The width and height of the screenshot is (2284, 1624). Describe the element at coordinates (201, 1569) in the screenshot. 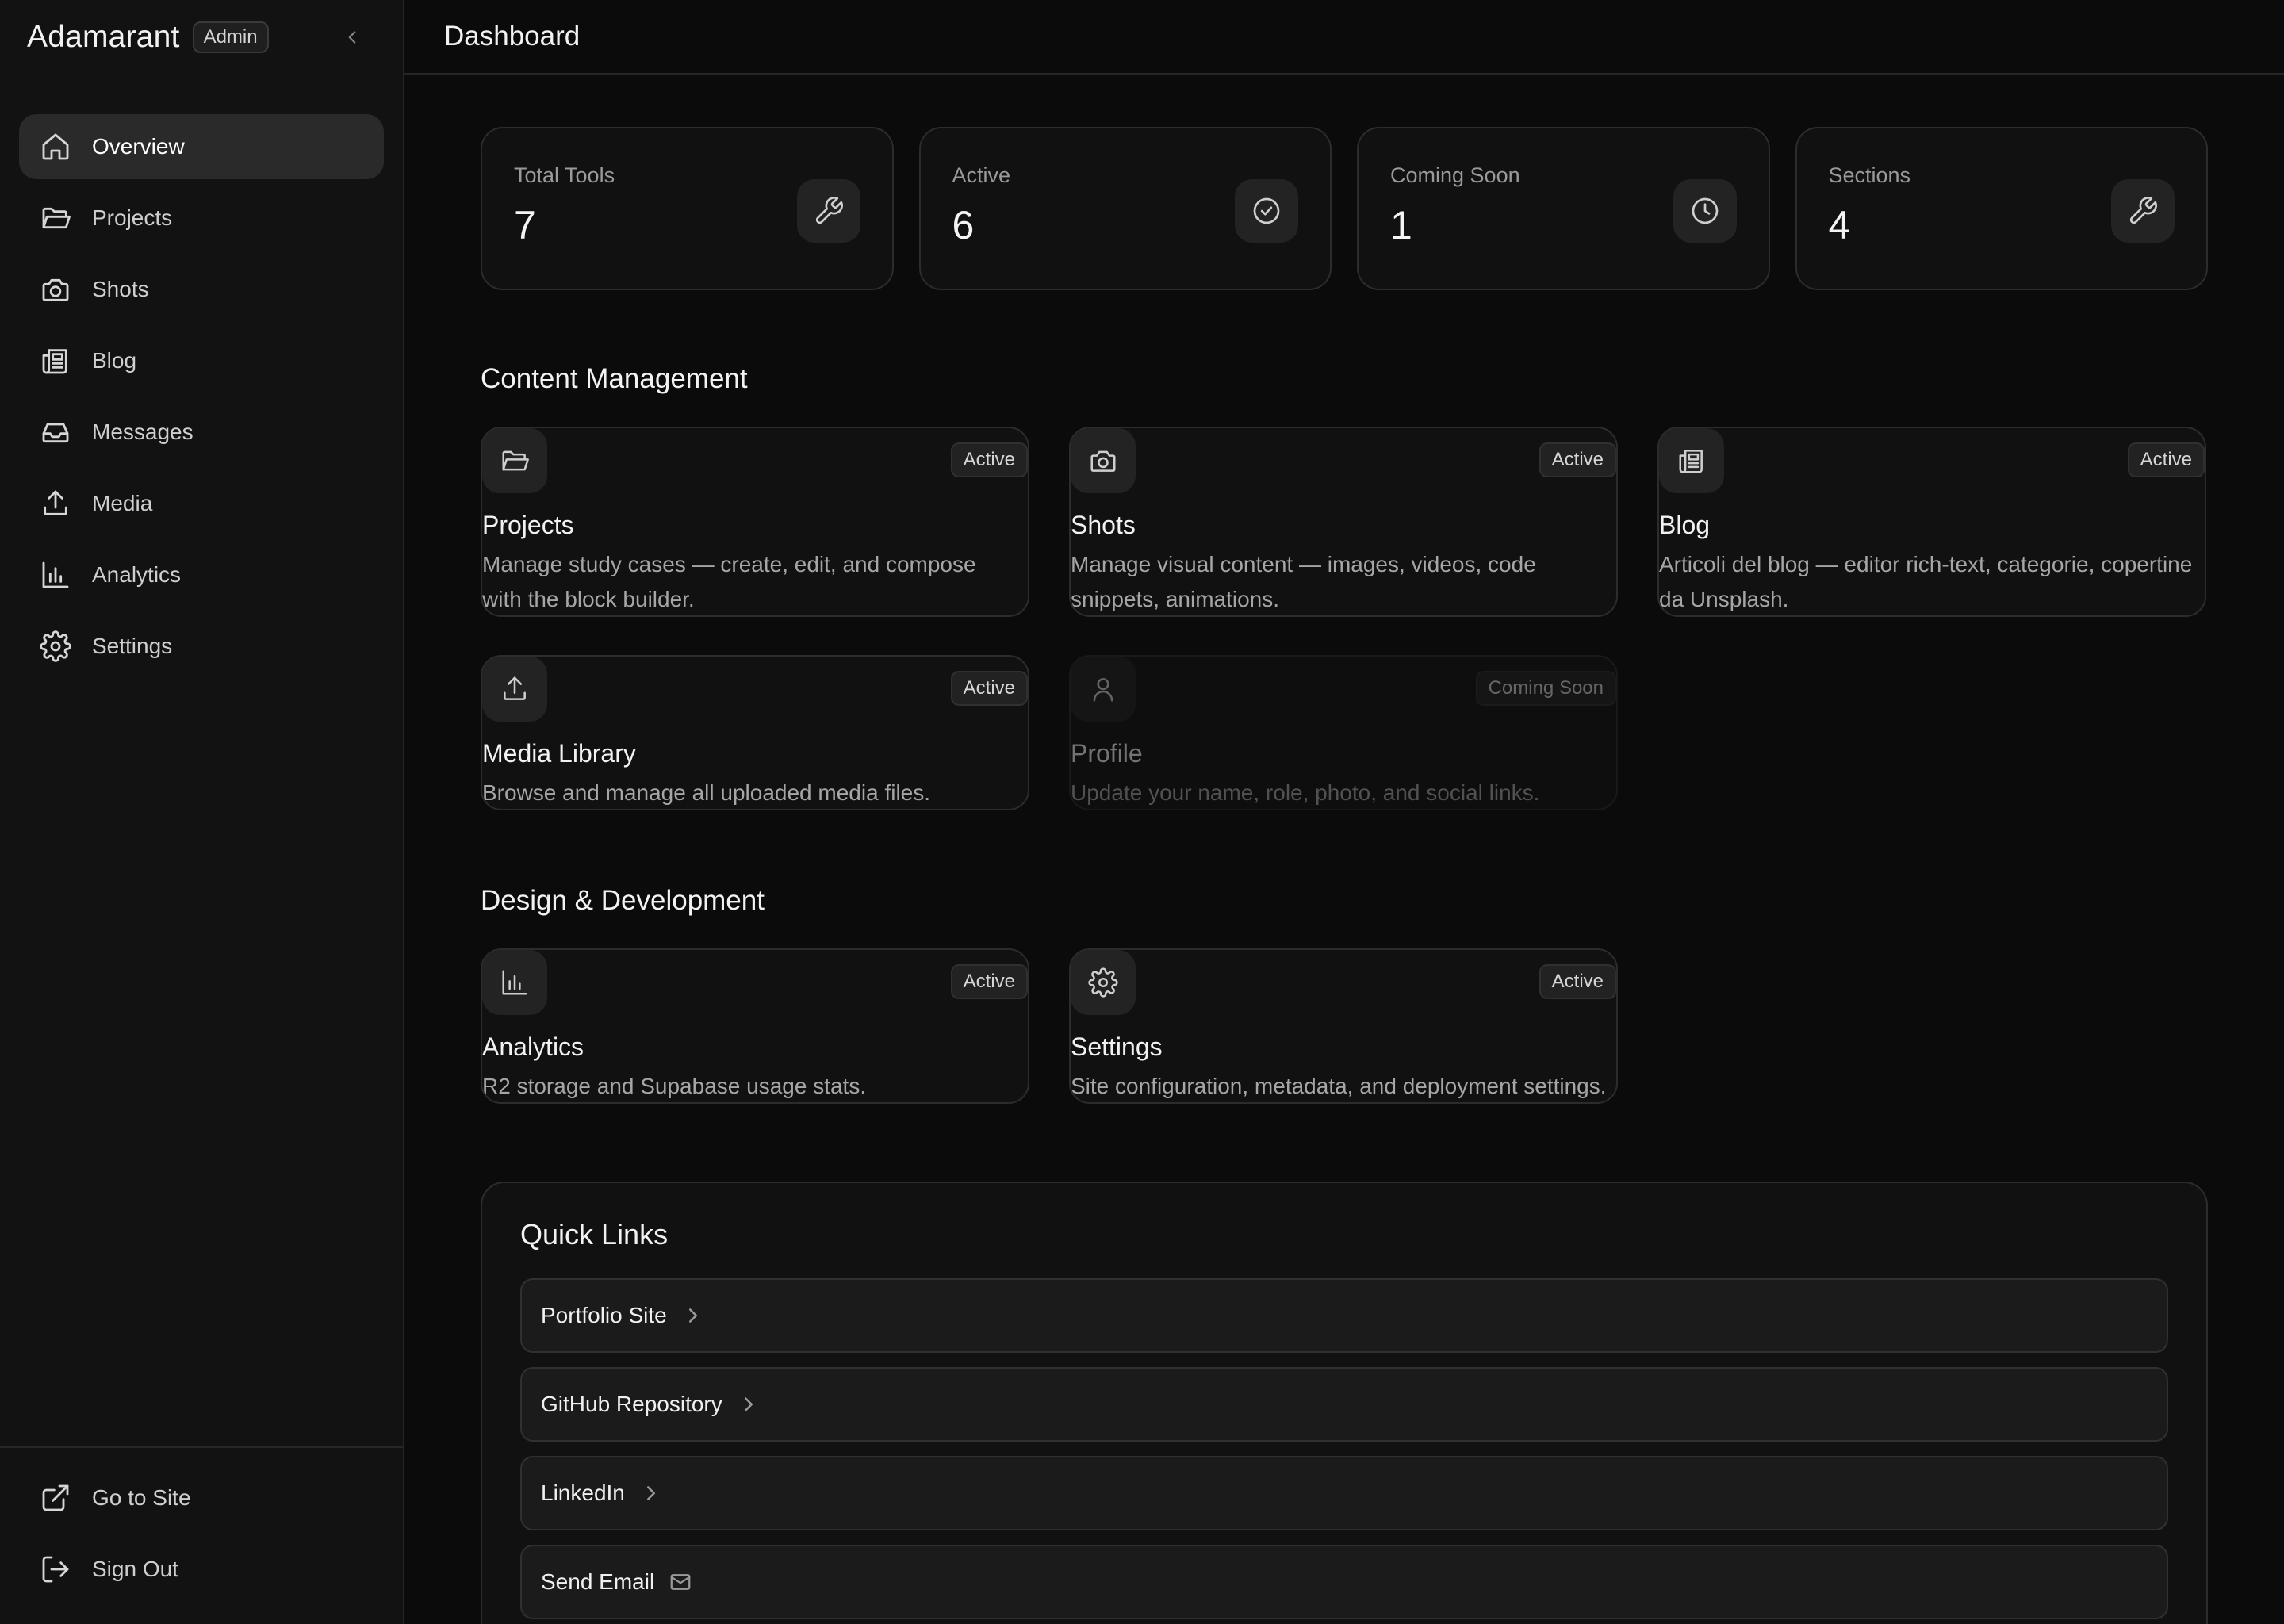

I see `sign-out-button: Sign Out` at that location.